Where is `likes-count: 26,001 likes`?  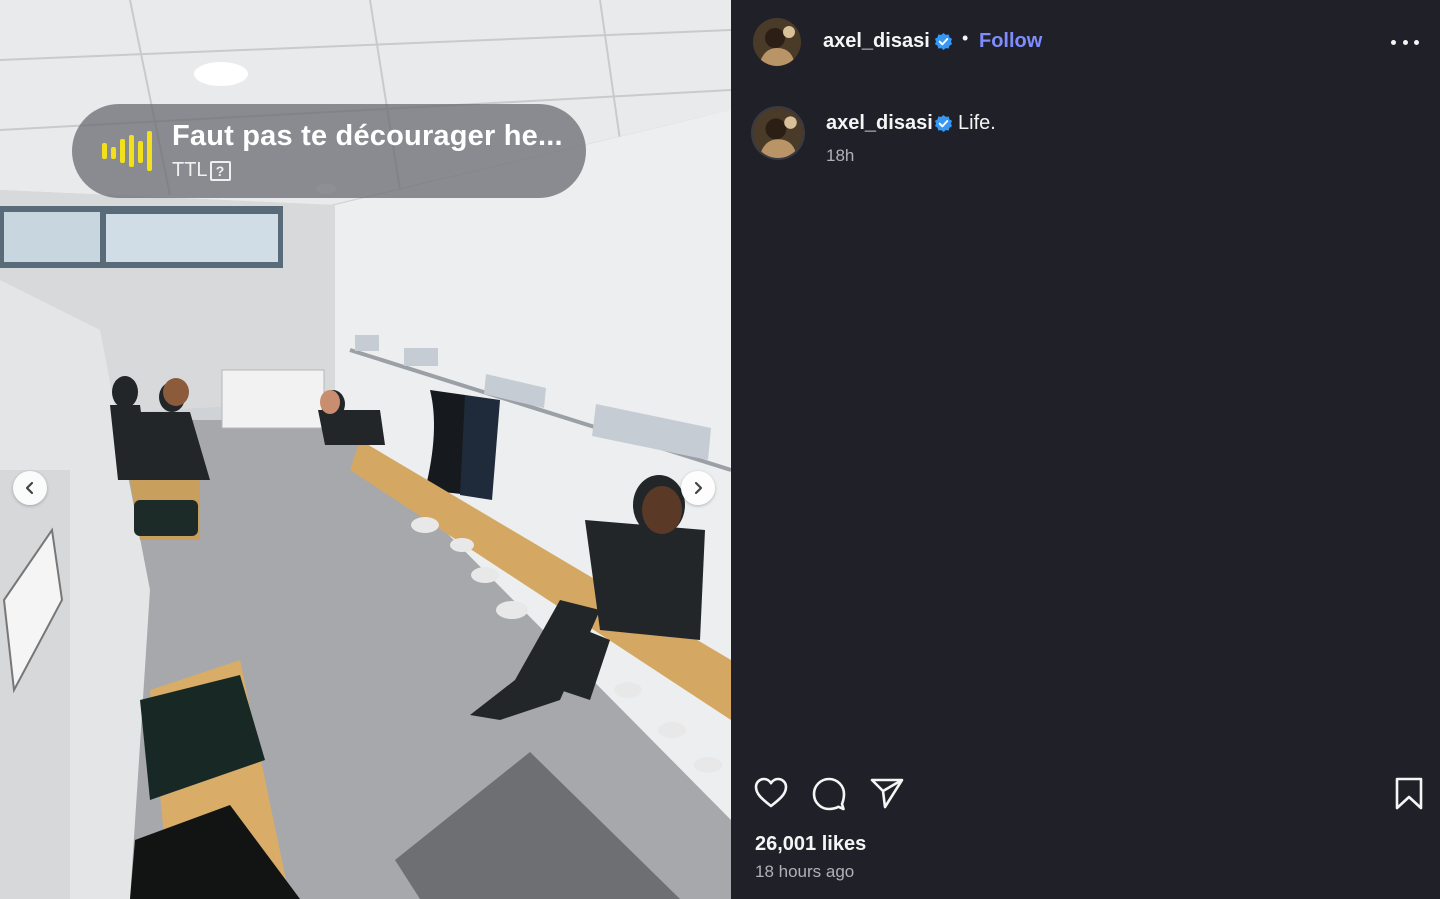 likes-count: 26,001 likes is located at coordinates (810, 844).